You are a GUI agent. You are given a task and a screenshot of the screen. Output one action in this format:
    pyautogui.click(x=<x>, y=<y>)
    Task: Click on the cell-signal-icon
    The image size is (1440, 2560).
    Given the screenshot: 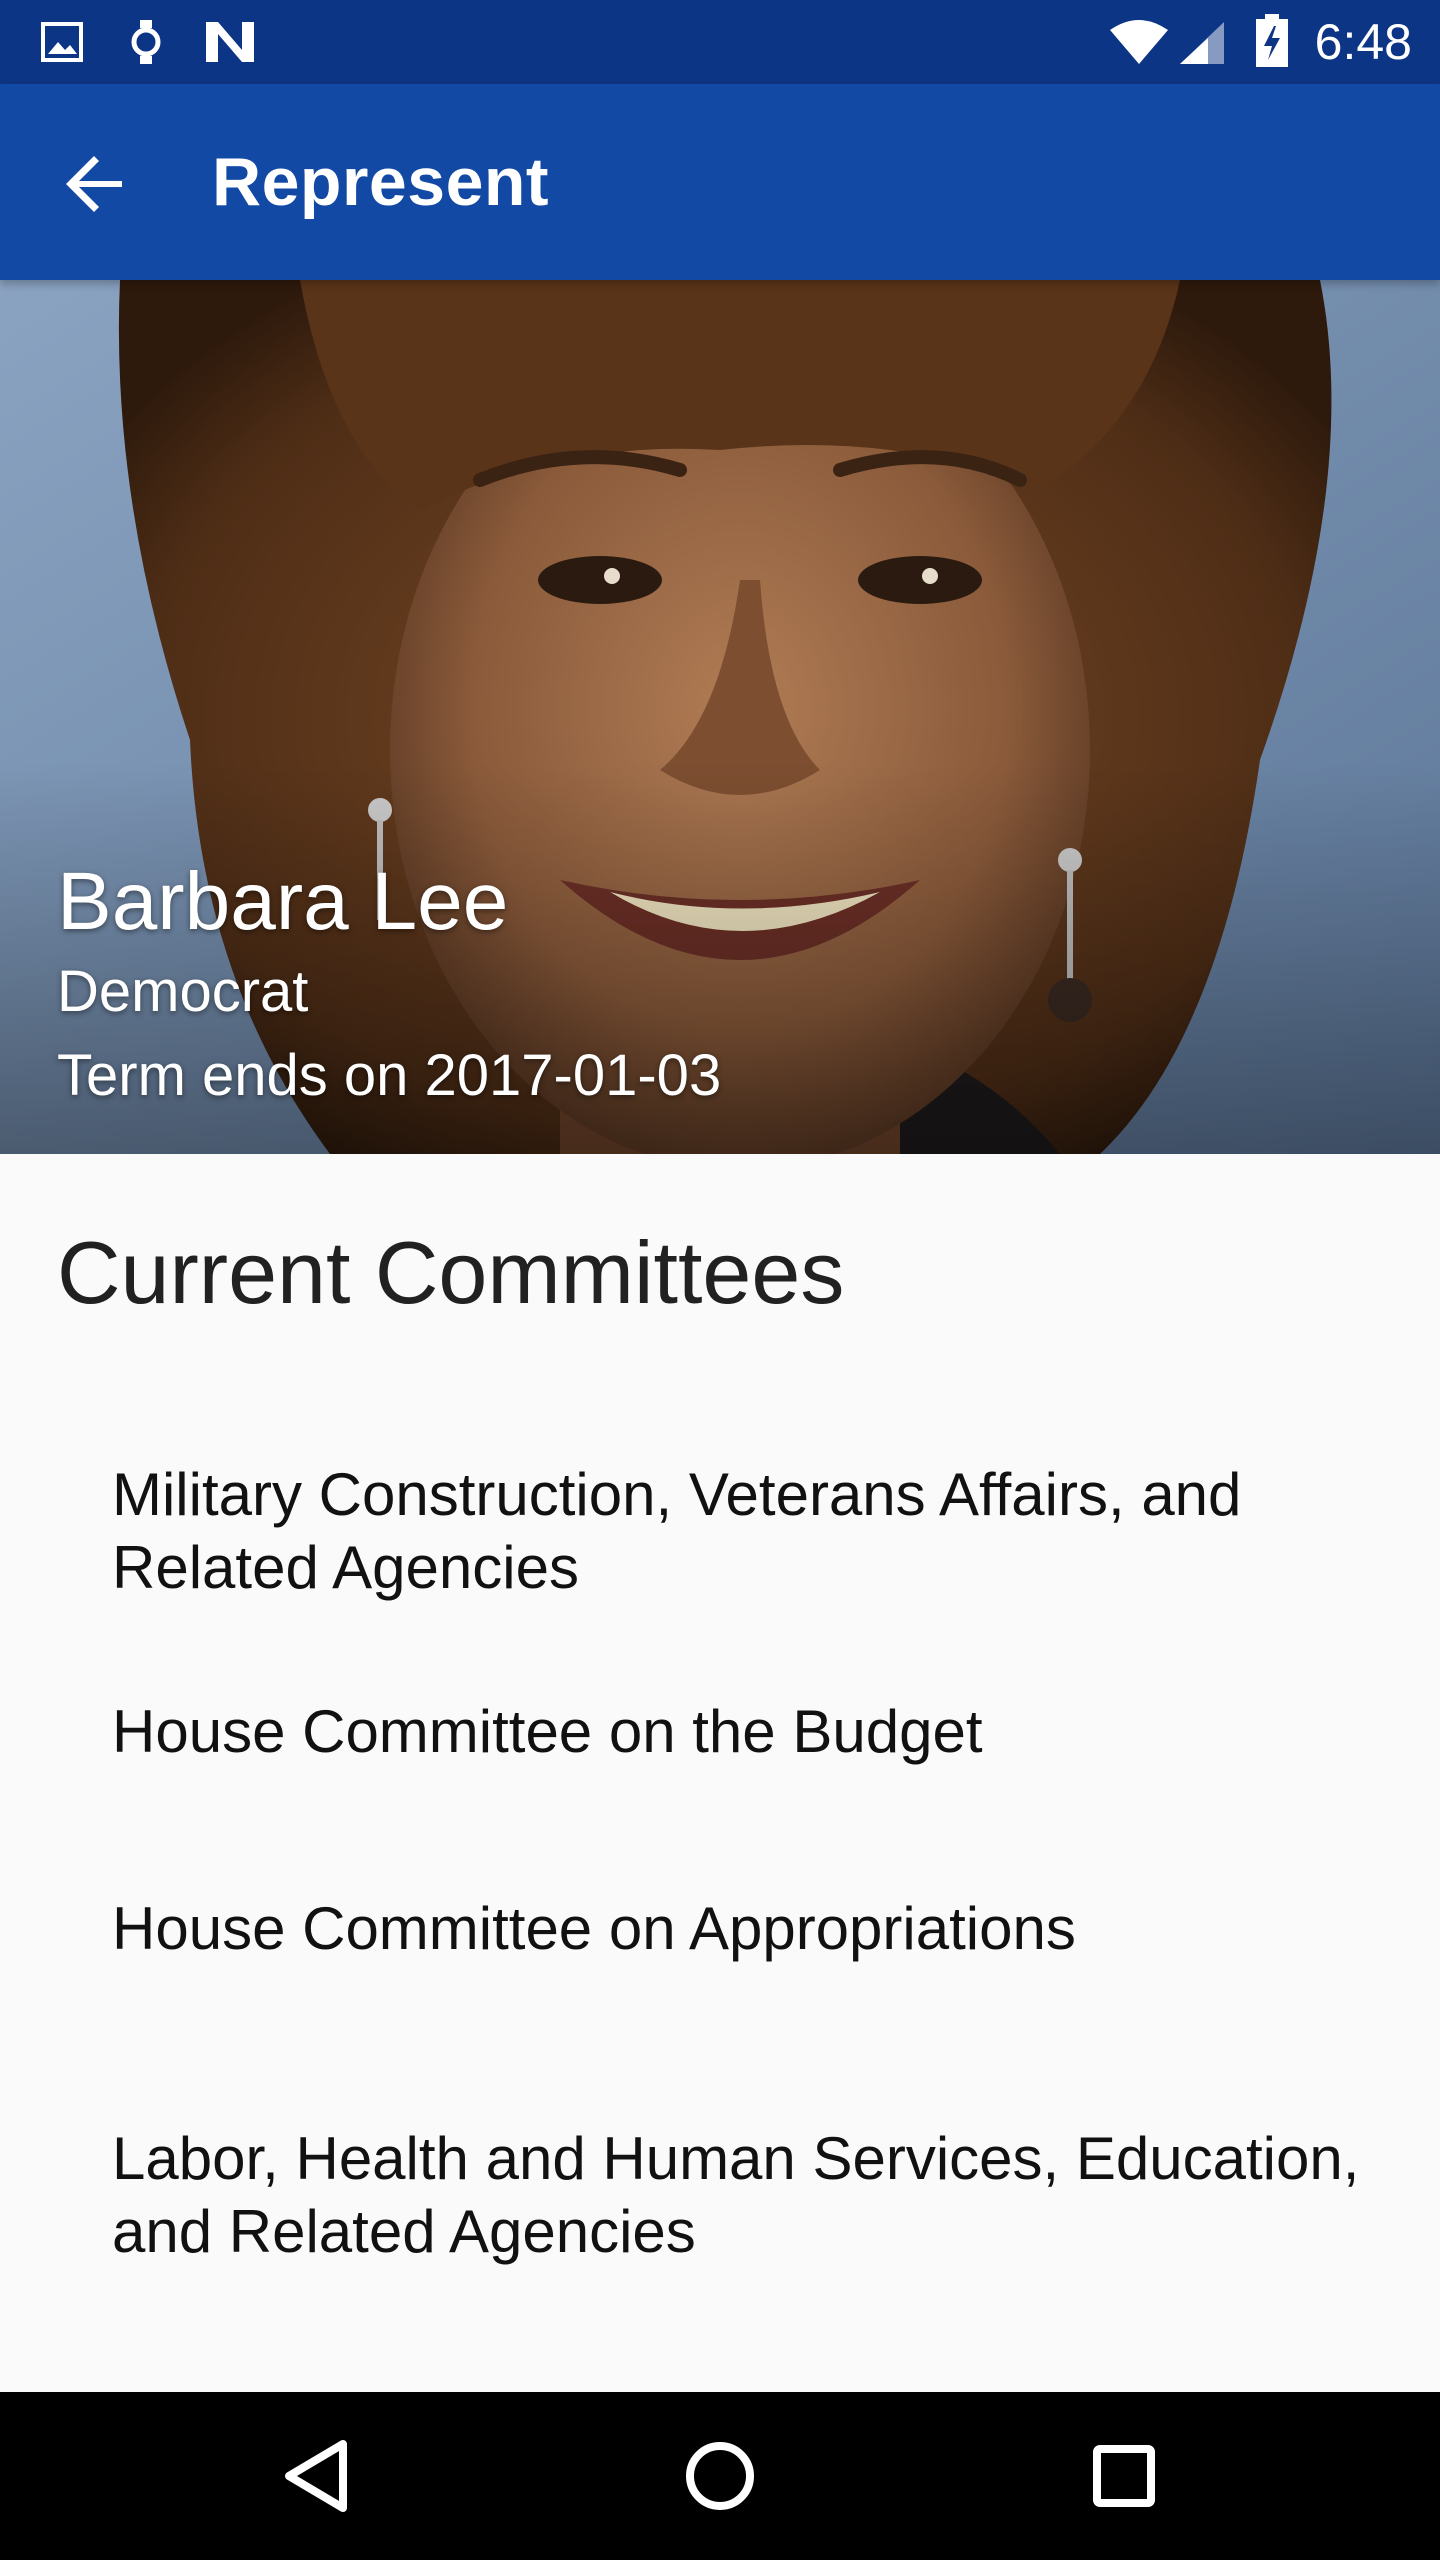 What is the action you would take?
    pyautogui.click(x=1202, y=43)
    